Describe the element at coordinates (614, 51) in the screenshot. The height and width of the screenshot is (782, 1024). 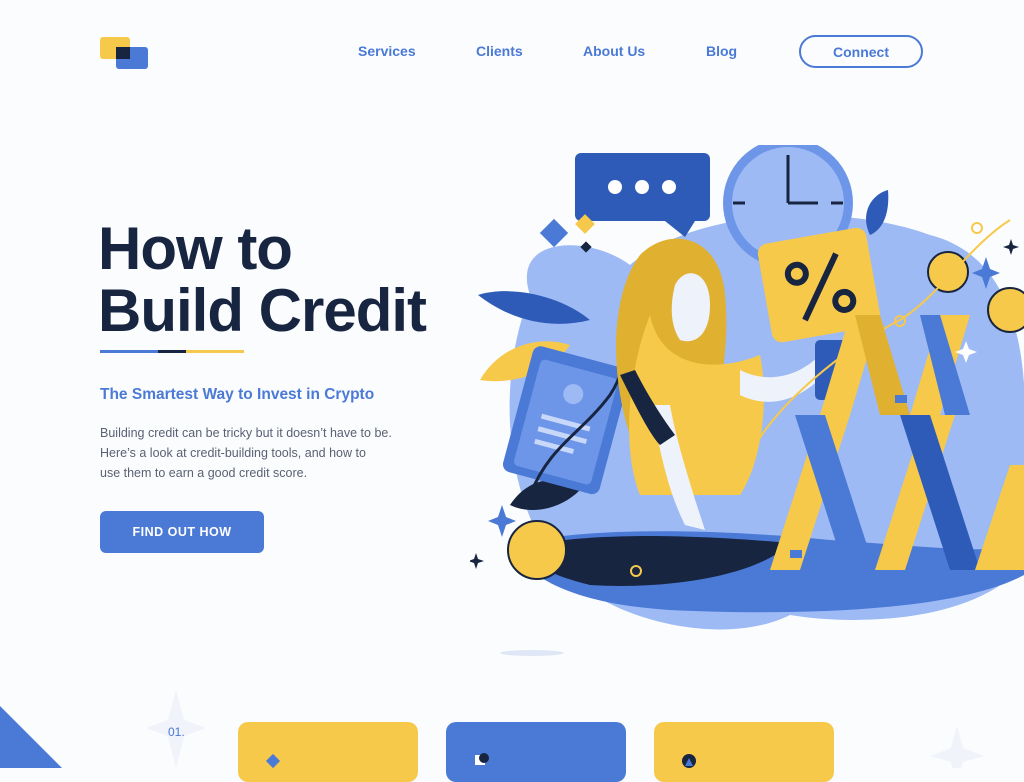
I see `nav-about-us: About Us` at that location.